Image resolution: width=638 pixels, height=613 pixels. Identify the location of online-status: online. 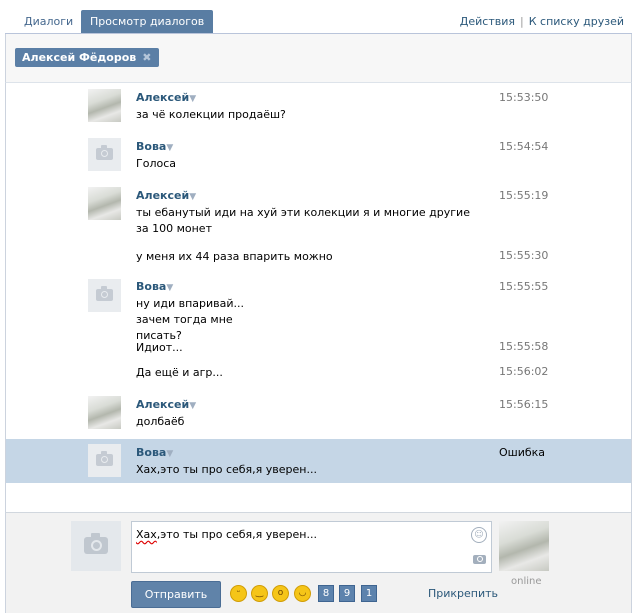
(526, 581).